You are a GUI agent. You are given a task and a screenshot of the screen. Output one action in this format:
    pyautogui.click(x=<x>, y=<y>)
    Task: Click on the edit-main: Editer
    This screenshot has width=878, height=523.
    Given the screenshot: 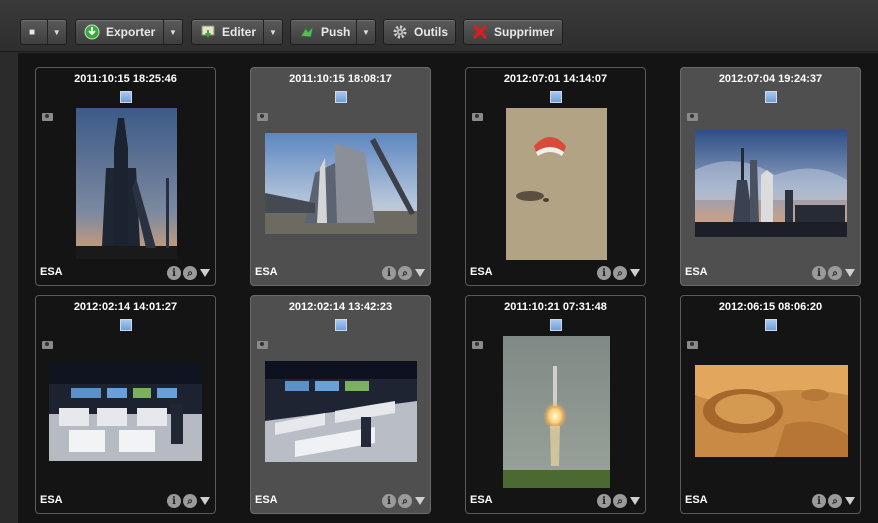 What is the action you would take?
    pyautogui.click(x=227, y=32)
    